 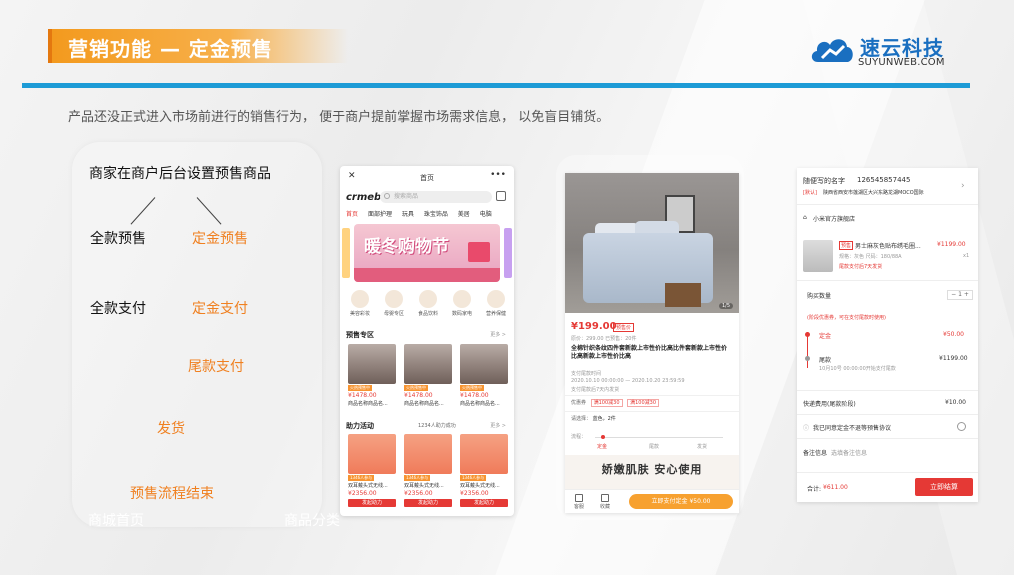 What do you see at coordinates (427, 314) in the screenshot?
I see `quick-icon-label: 食品饮料` at bounding box center [427, 314].